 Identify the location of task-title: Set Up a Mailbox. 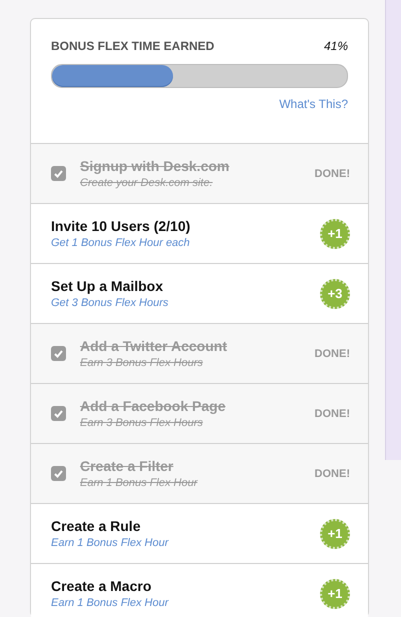
(107, 286).